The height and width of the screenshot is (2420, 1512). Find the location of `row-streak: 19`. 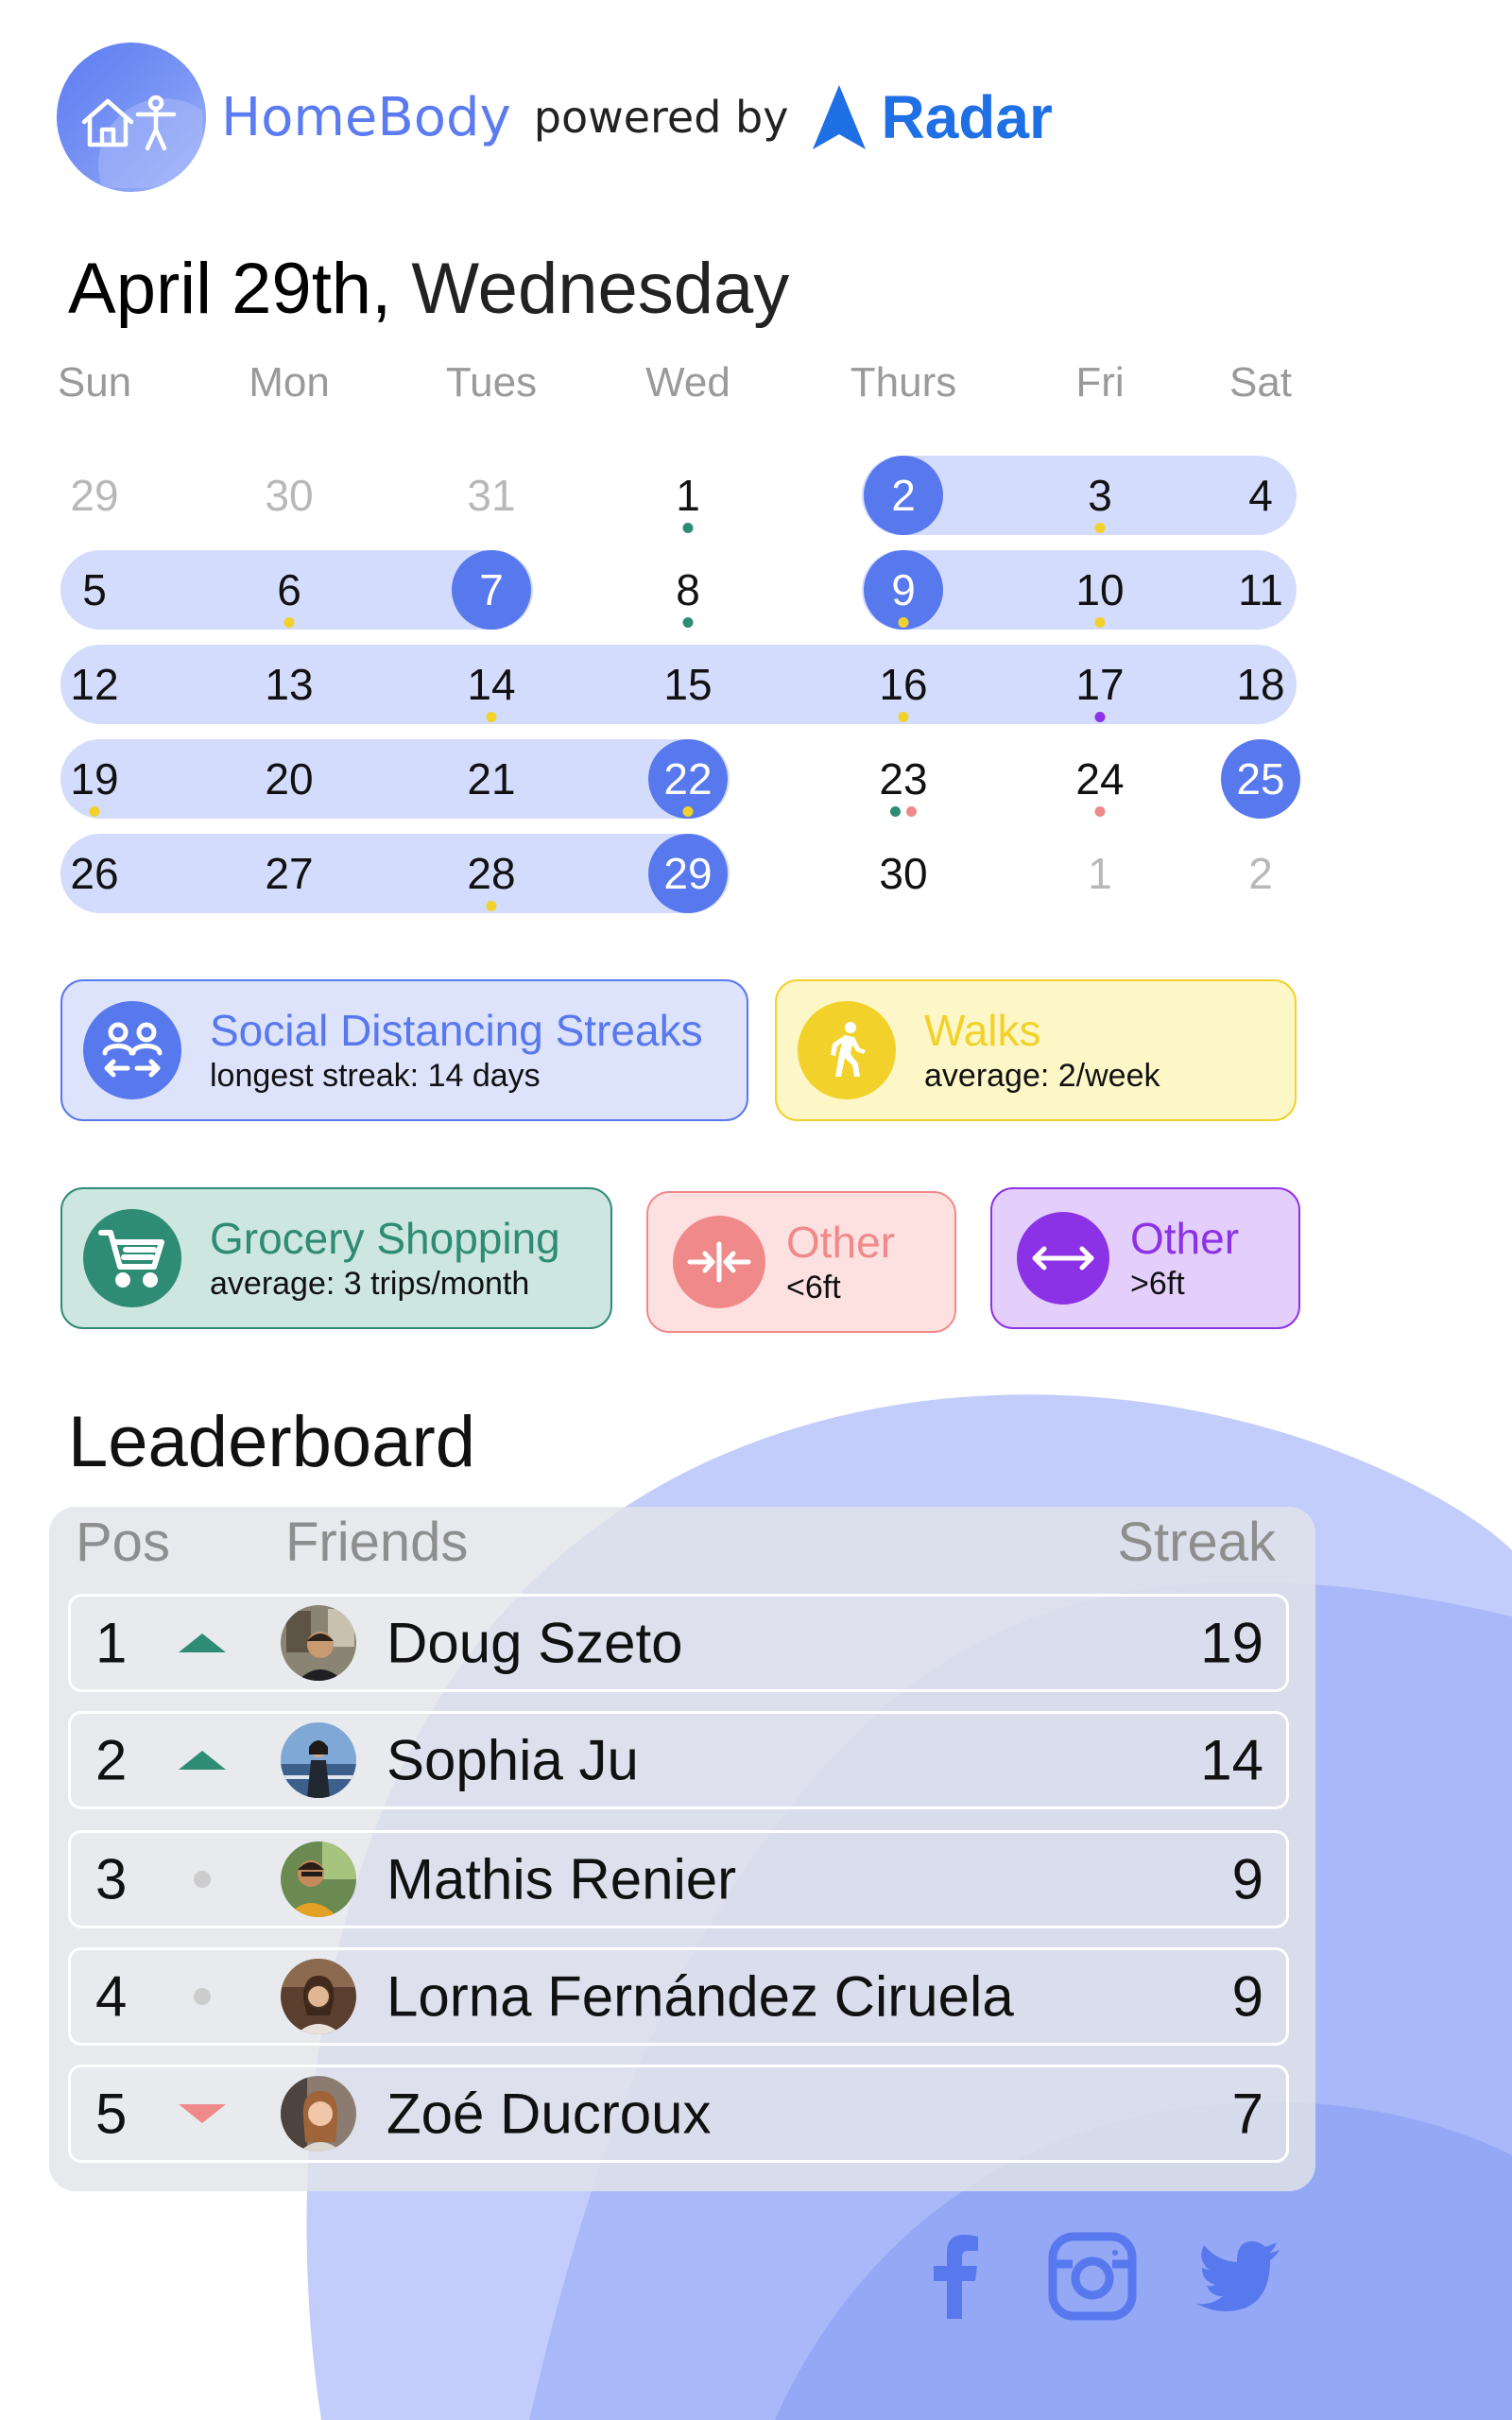

row-streak: 19 is located at coordinates (1231, 1643).